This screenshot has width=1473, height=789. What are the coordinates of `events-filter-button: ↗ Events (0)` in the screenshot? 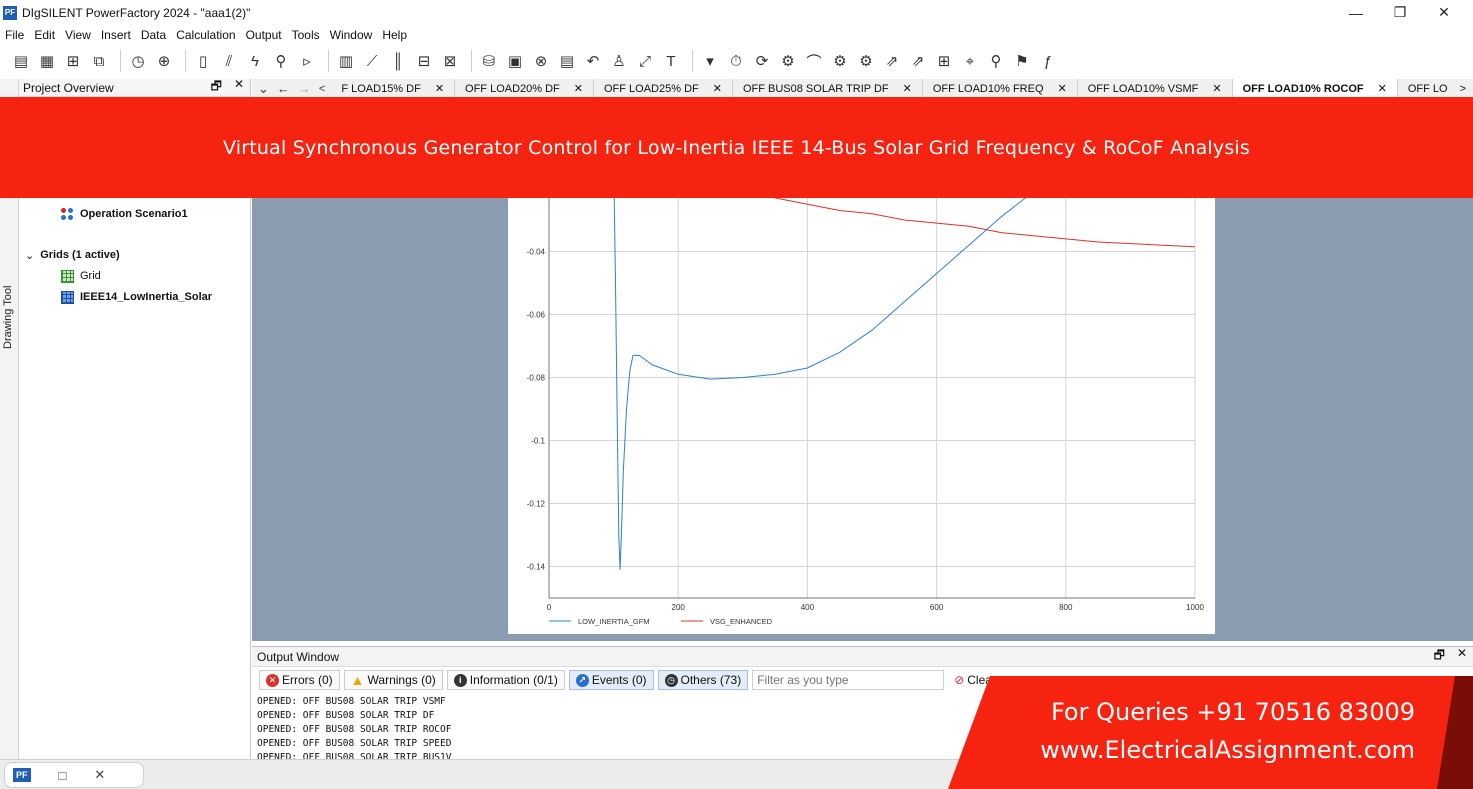 It's located at (611, 680).